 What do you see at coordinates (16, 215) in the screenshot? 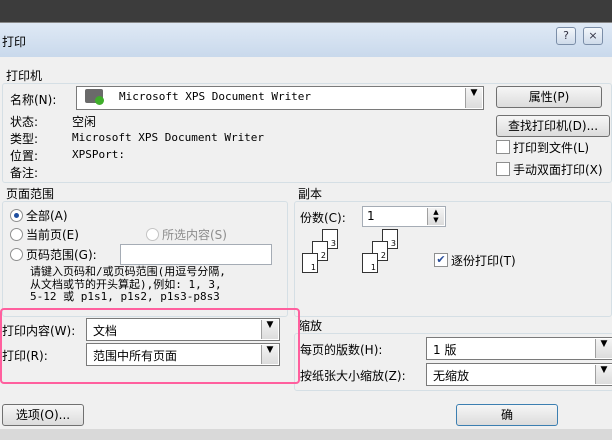
I see `range-all-radio` at bounding box center [16, 215].